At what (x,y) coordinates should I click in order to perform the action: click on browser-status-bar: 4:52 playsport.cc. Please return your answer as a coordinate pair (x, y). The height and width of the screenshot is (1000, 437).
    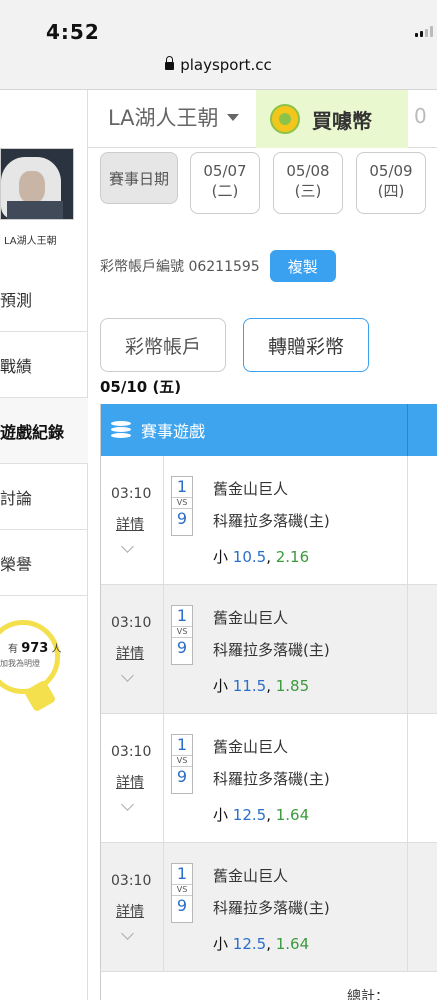
    Looking at the image, I should click on (218, 45).